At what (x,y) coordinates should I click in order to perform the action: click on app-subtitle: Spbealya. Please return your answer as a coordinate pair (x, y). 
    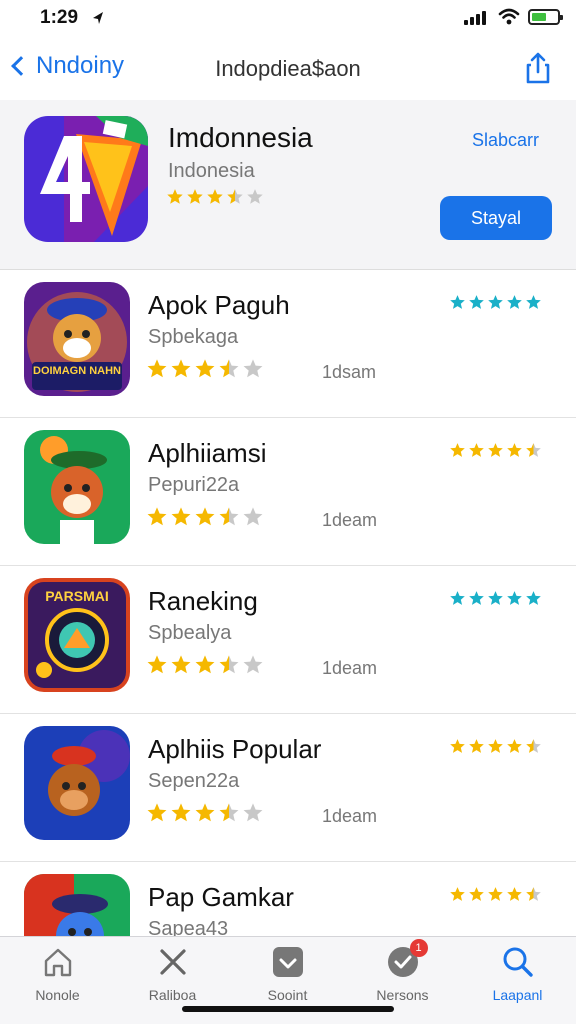
    Looking at the image, I should click on (190, 633).